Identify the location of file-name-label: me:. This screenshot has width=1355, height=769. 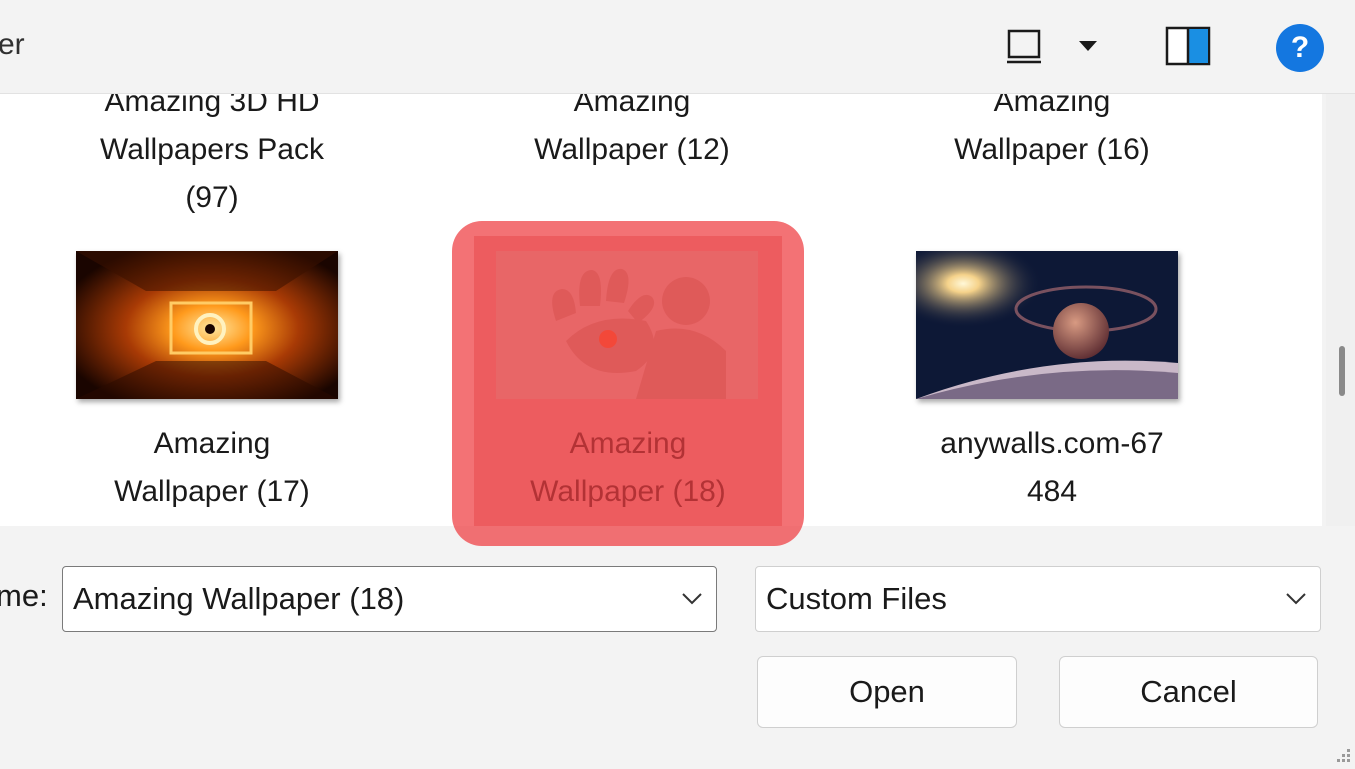
(24, 595).